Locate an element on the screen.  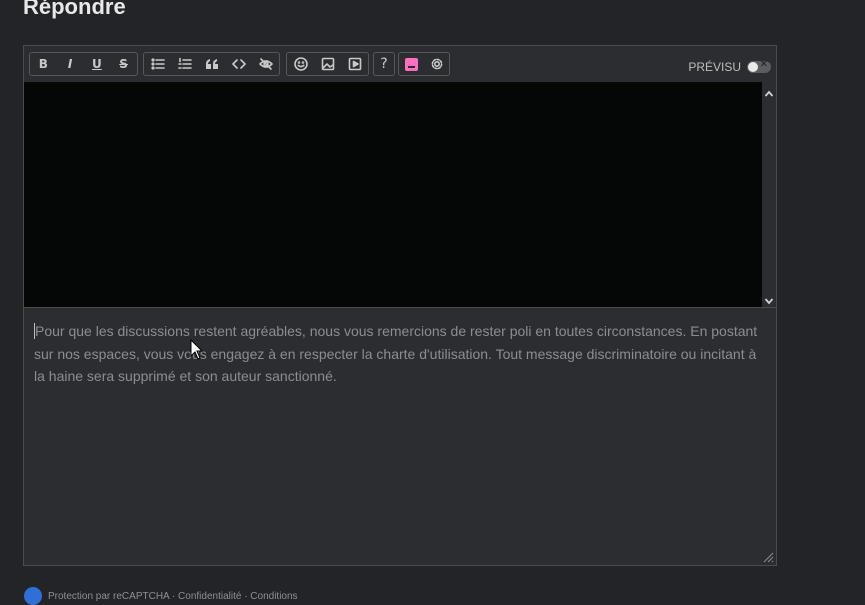
theme-pink-button is located at coordinates (411, 64).